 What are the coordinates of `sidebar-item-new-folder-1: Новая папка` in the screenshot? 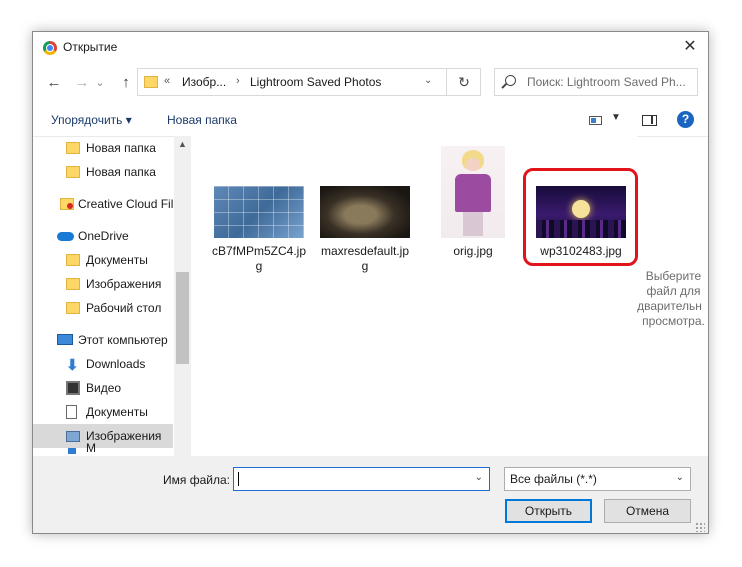 It's located at (103, 148).